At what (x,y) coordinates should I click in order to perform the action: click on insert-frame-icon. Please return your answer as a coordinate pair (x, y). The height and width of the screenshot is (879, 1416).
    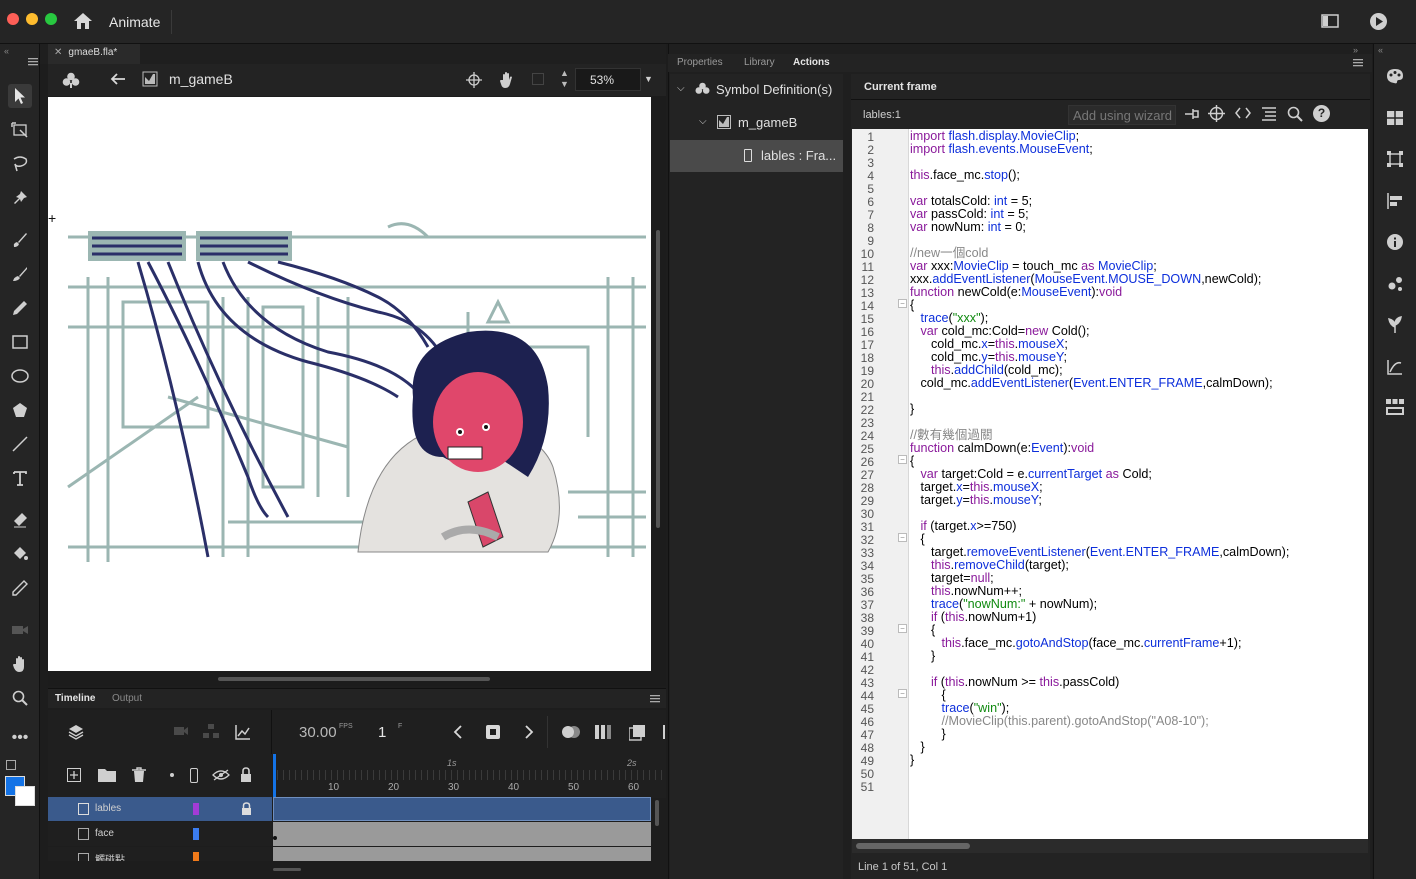
    Looking at the image, I should click on (637, 733).